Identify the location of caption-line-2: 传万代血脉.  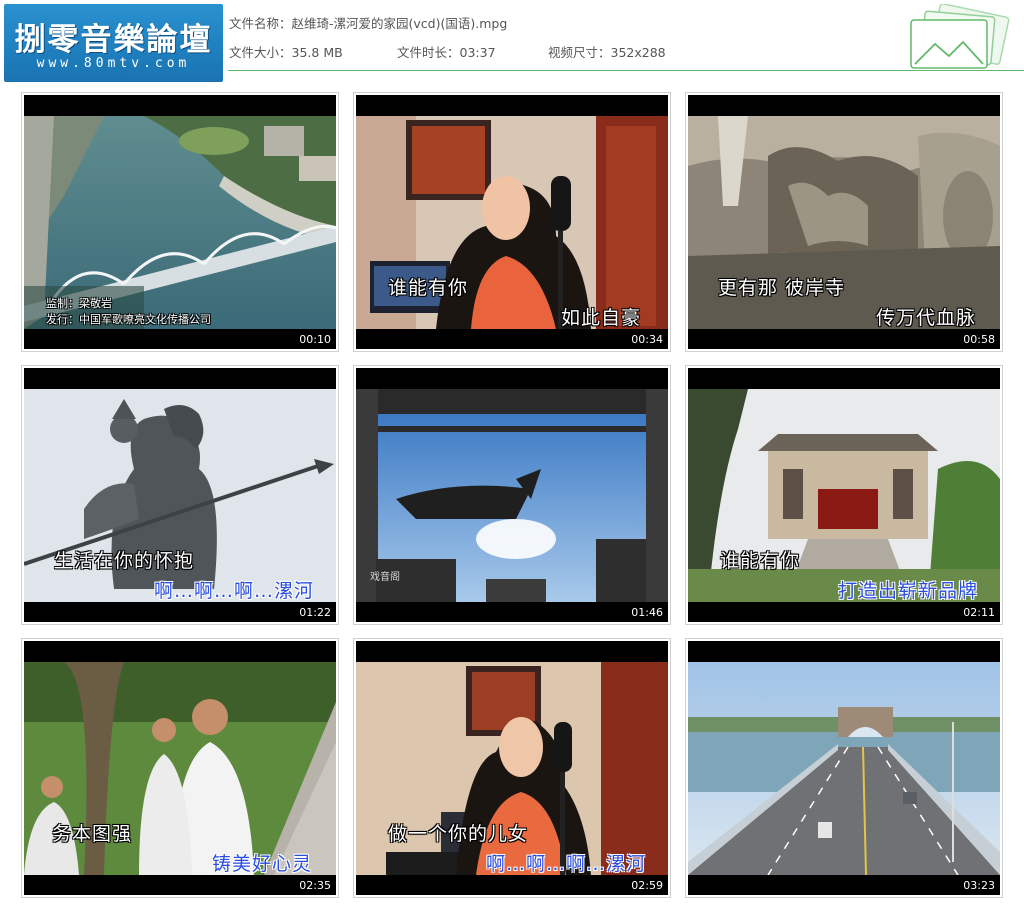
(926, 318).